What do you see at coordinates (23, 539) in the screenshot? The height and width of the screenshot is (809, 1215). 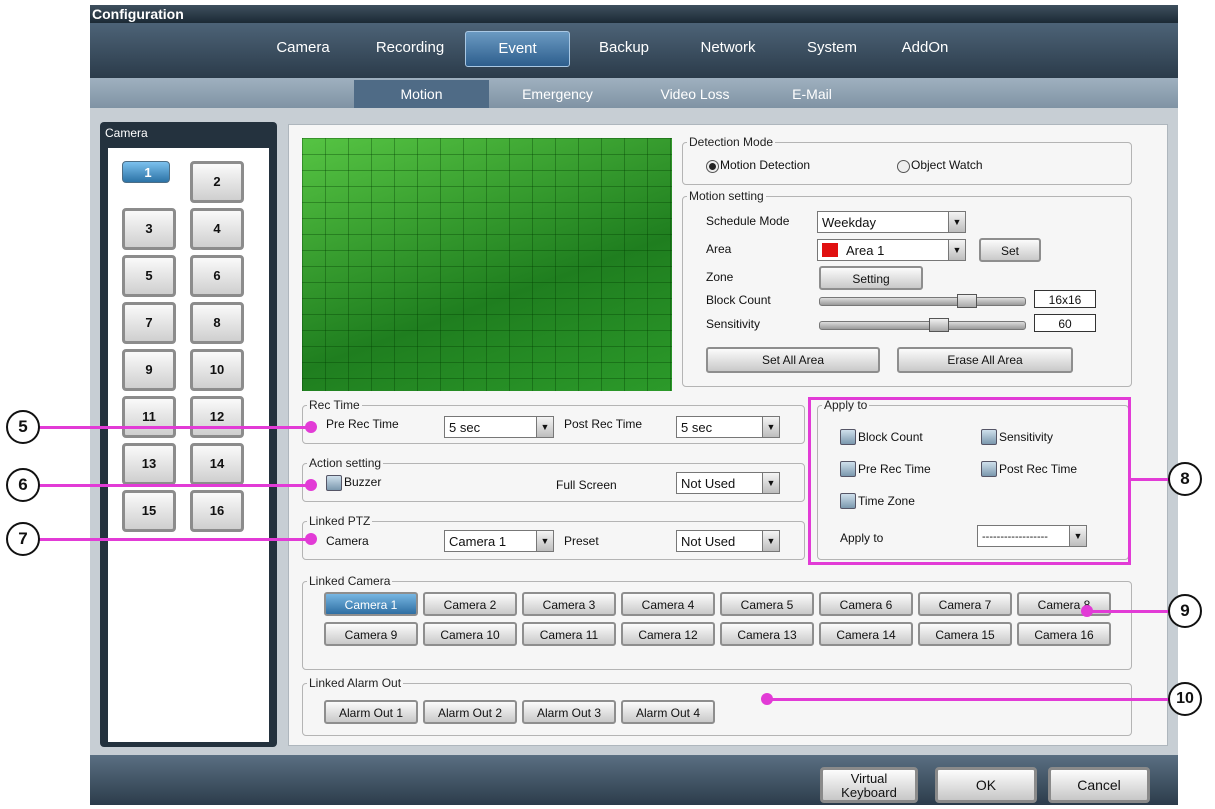 I see `callout-7: 7` at bounding box center [23, 539].